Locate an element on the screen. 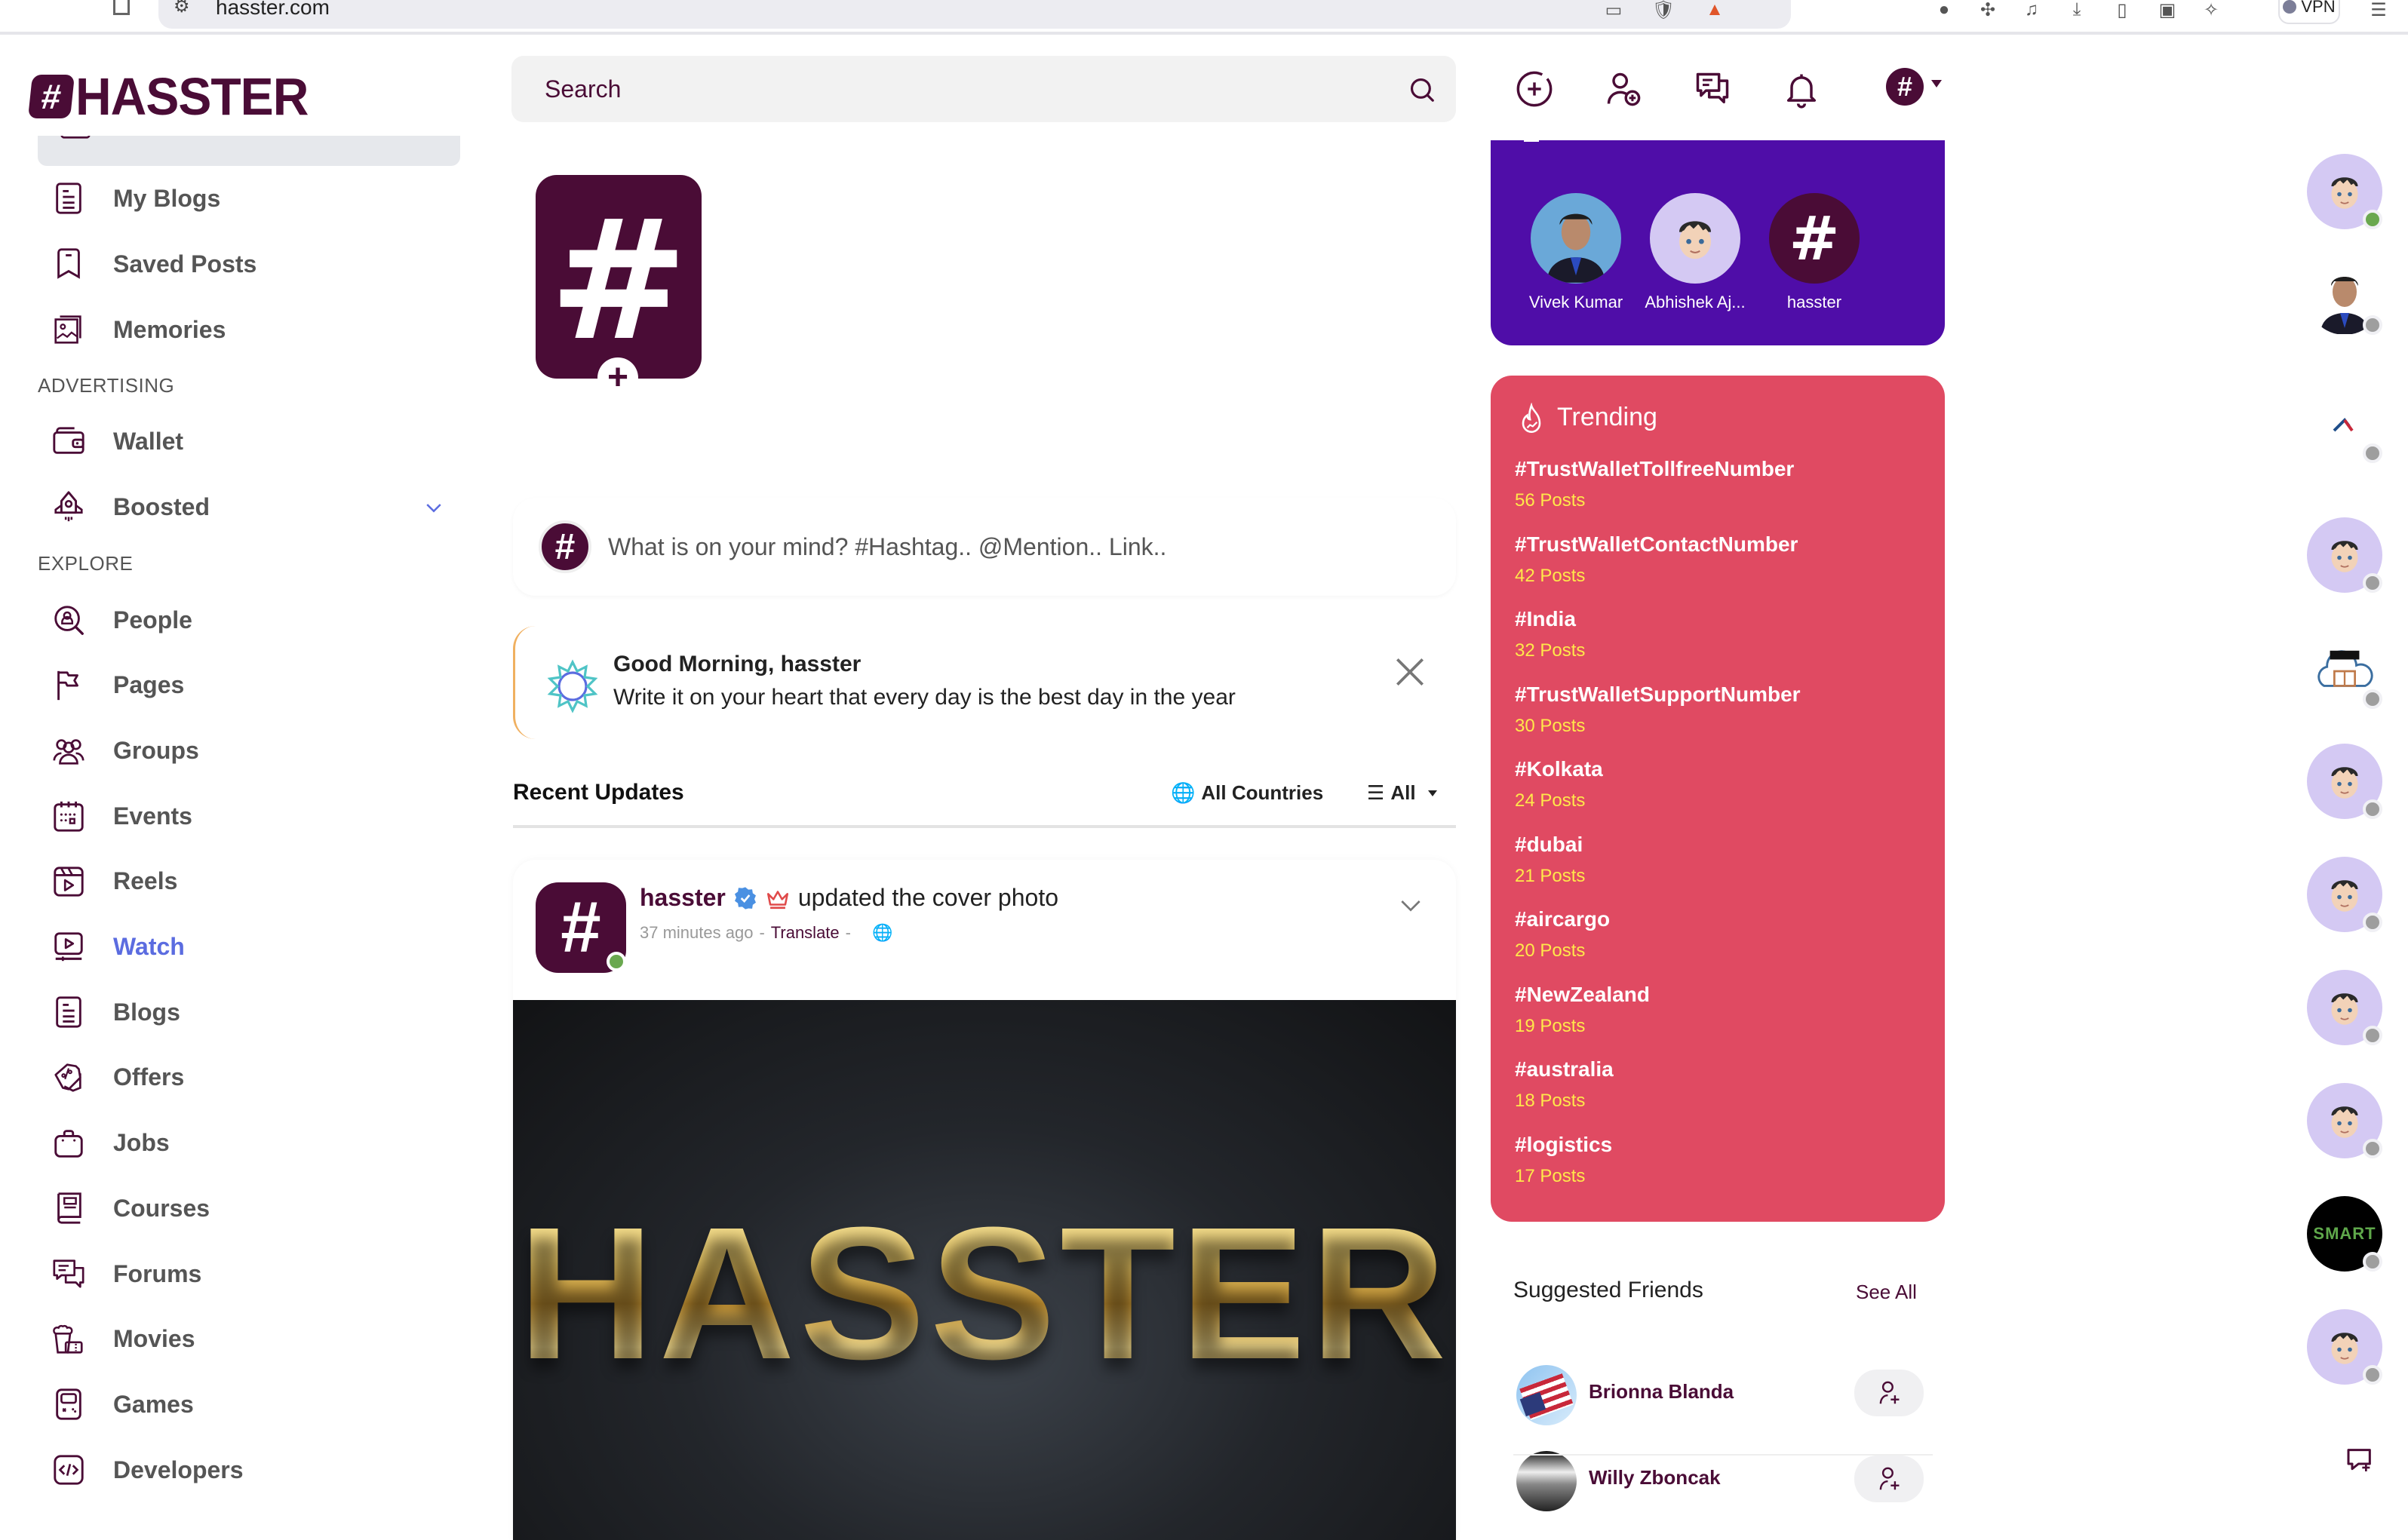  ai-sparkle-icon: ✧ is located at coordinates (2211, 10).